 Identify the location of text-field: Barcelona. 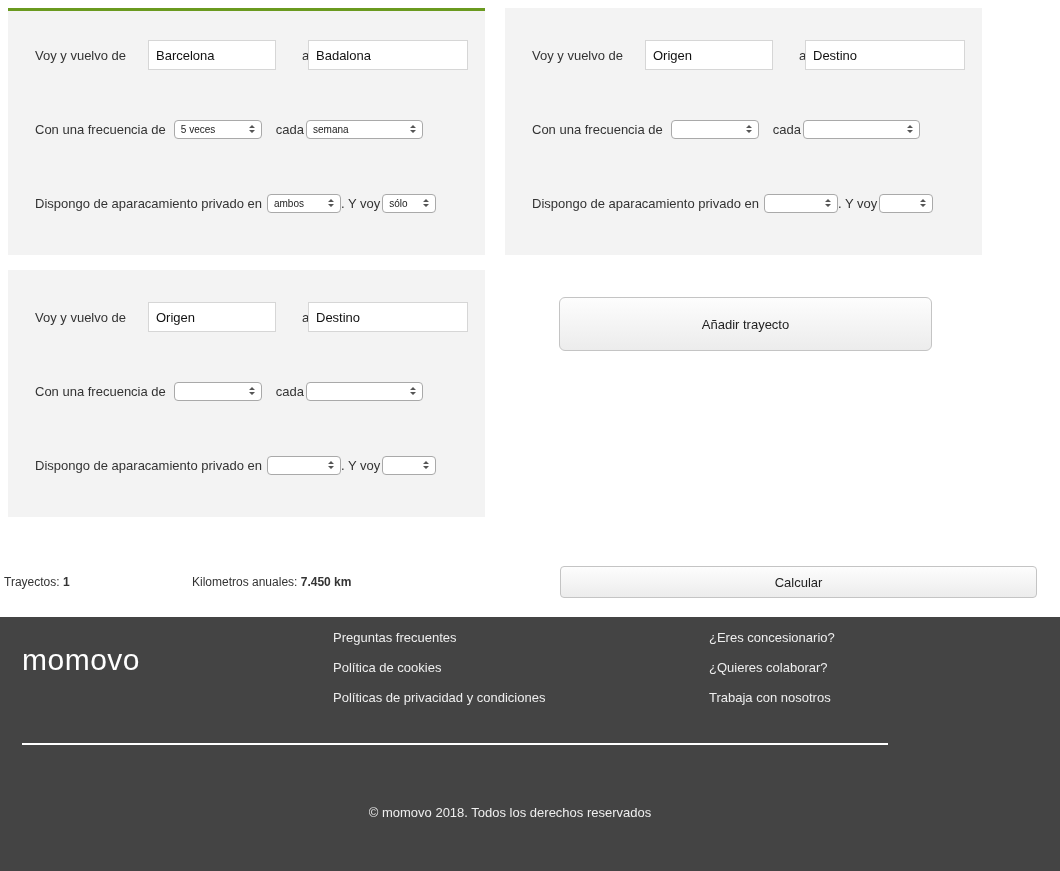
(212, 55).